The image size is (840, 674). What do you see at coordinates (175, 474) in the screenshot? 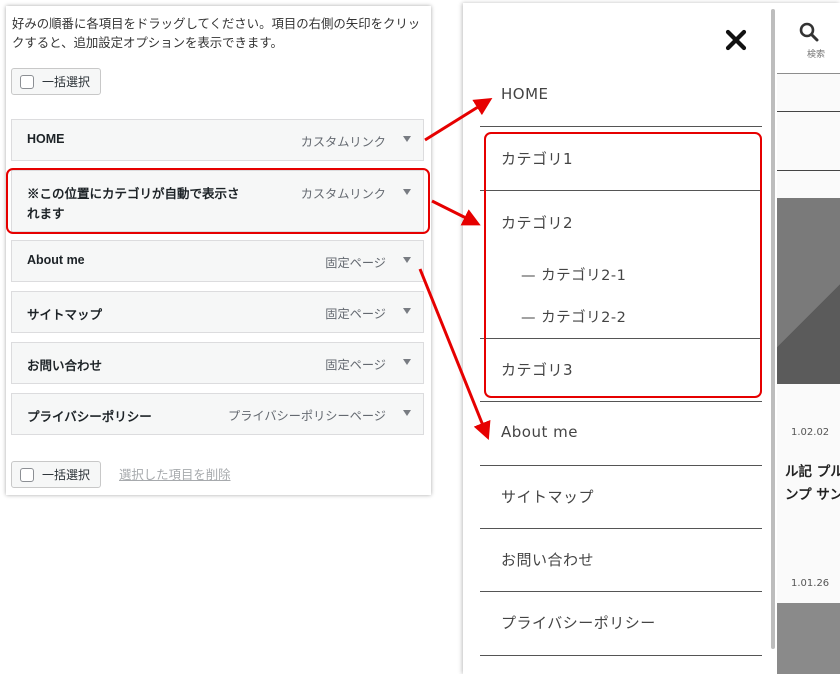
I see `delete-selected-link: 選択した項目を削除` at bounding box center [175, 474].